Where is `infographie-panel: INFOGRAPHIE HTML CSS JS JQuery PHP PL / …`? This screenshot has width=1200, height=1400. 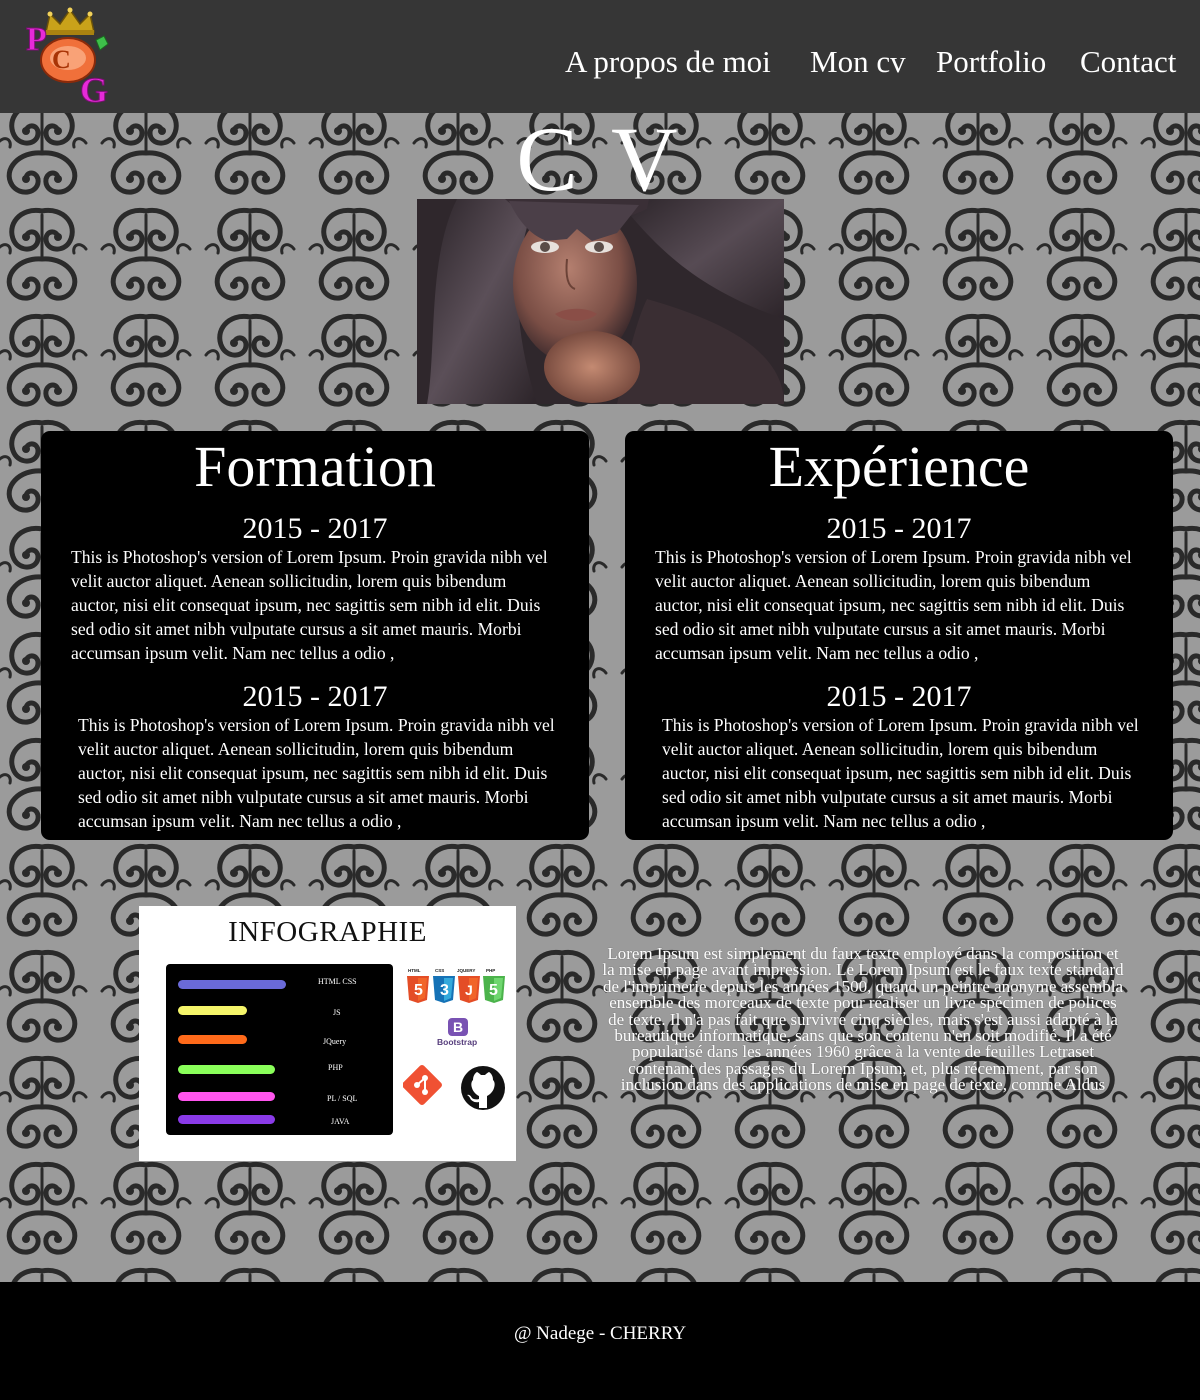 infographie-panel: INFOGRAPHIE HTML CSS JS JQuery PHP PL / … is located at coordinates (327, 1033).